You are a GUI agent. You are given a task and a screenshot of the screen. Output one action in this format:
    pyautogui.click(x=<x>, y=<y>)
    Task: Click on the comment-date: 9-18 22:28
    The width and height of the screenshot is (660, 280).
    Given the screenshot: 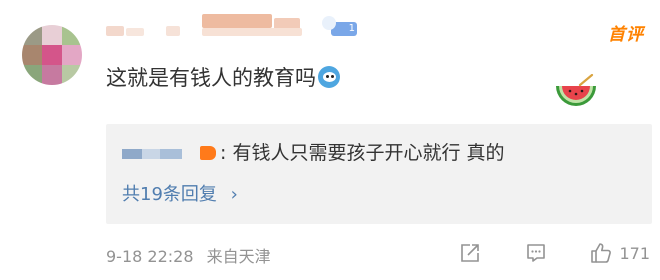 What is the action you would take?
    pyautogui.click(x=150, y=256)
    